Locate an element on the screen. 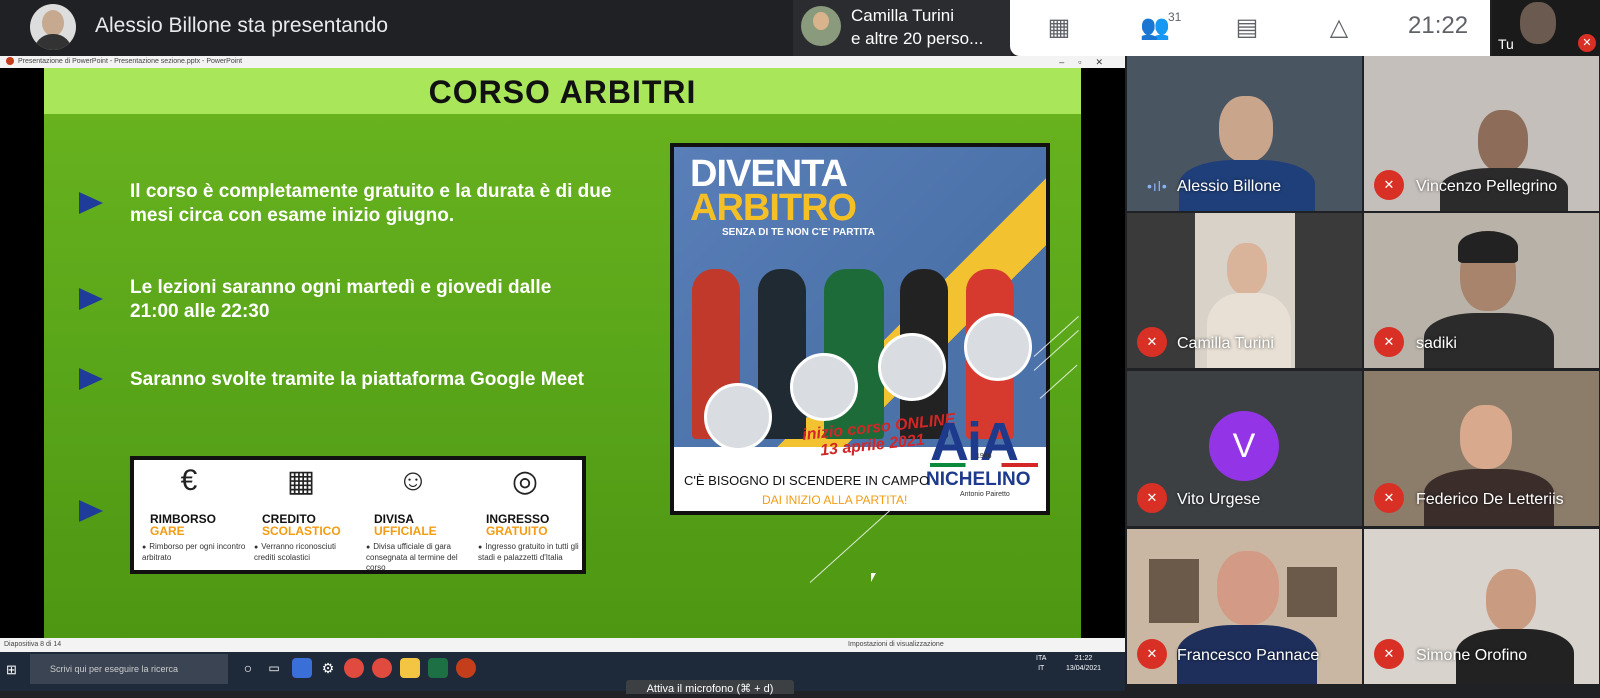  benefit-subtitle: SCOLASTICO is located at coordinates (301, 531).